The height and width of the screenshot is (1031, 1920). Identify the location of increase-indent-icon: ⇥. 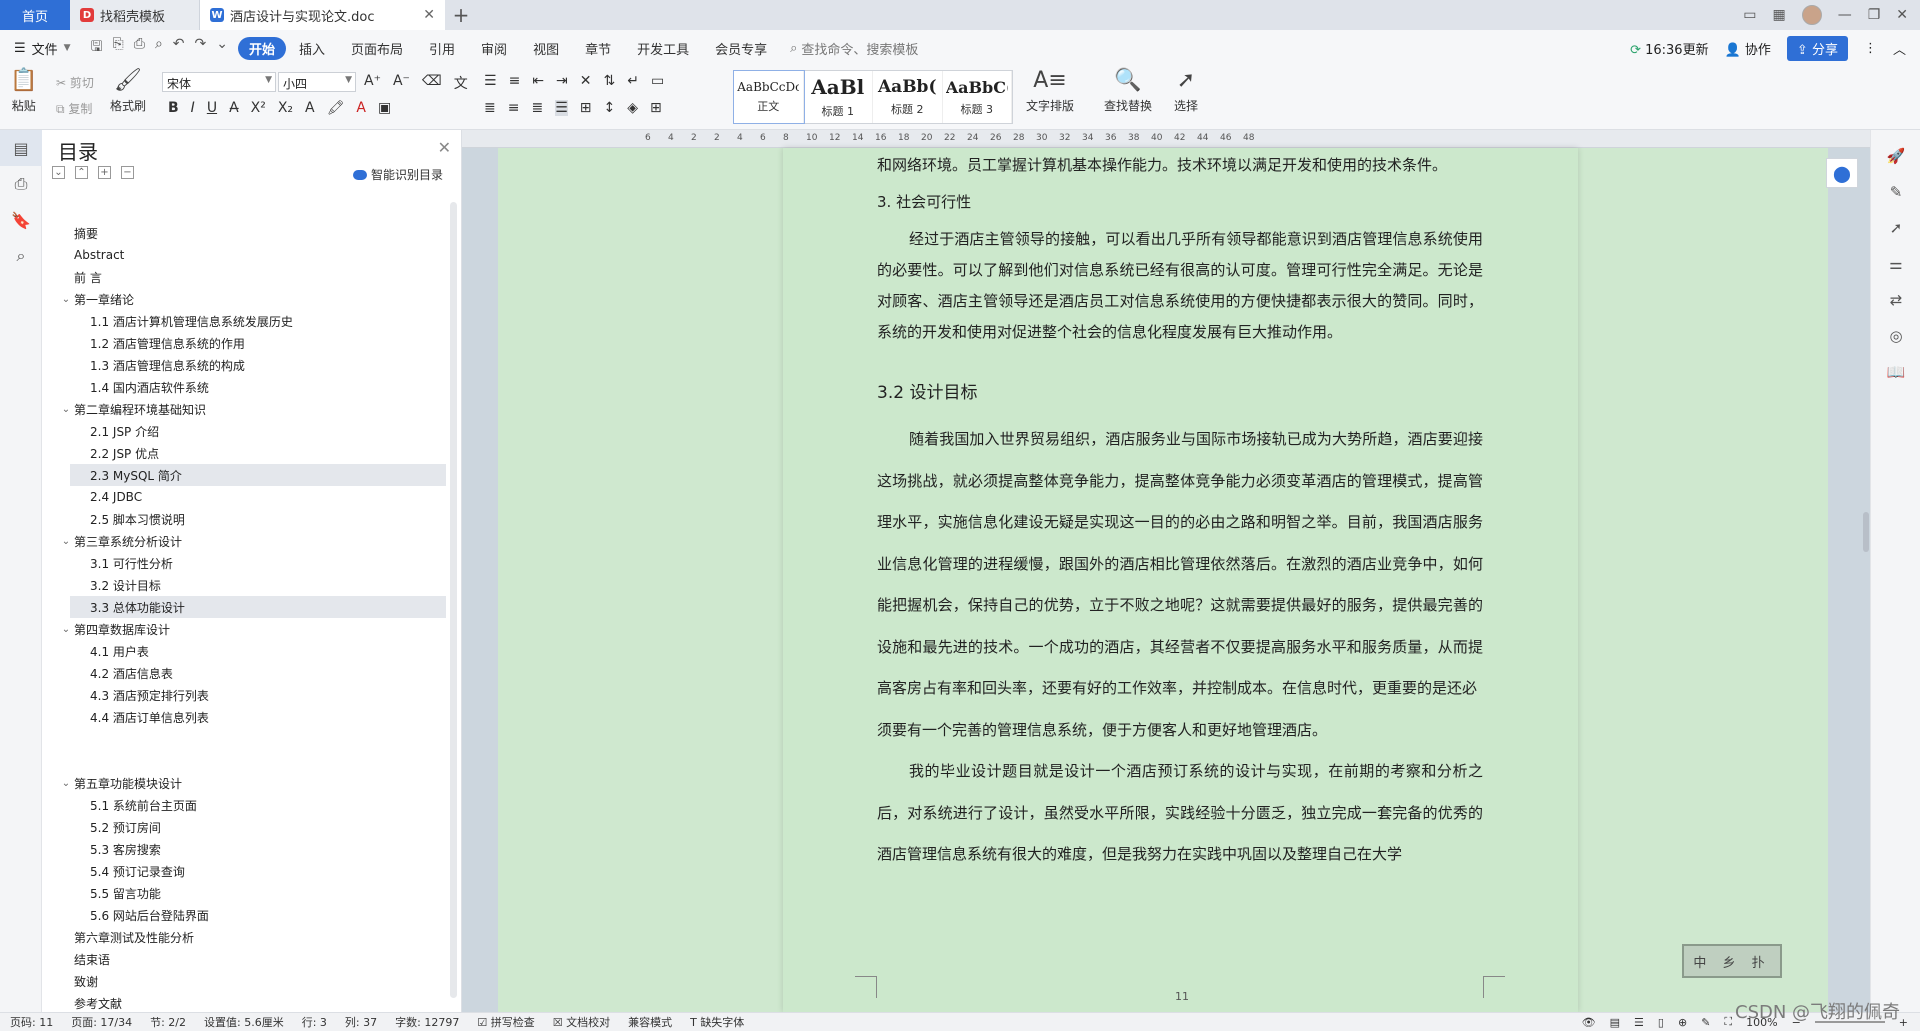
(562, 81).